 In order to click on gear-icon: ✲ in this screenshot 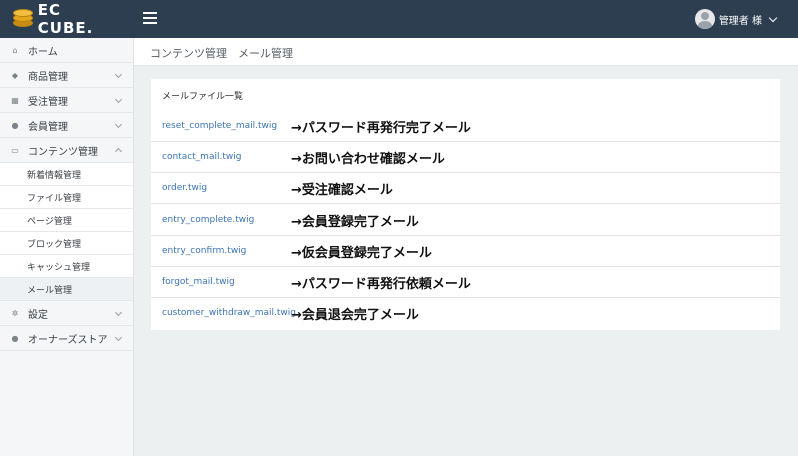, I will do `click(15, 313)`.